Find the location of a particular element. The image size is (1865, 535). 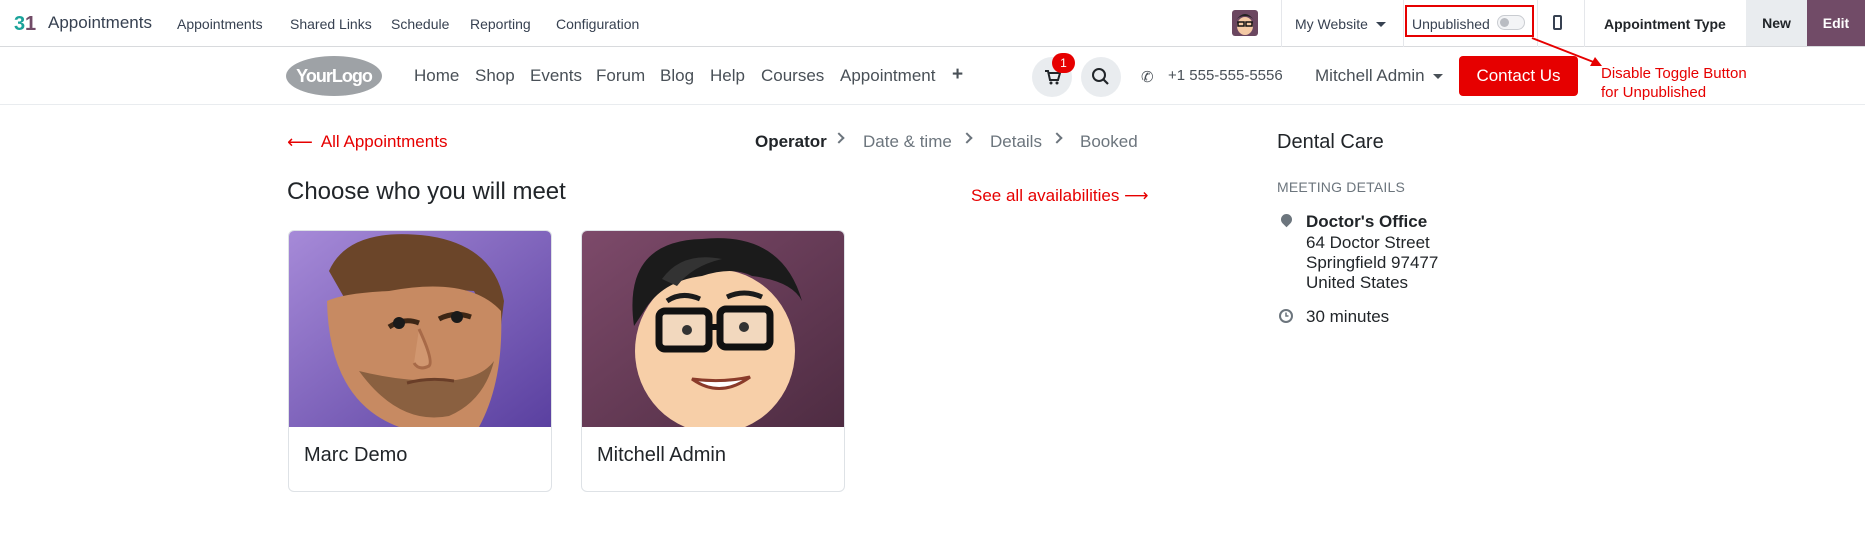

toggle-knob is located at coordinates (1504, 22).